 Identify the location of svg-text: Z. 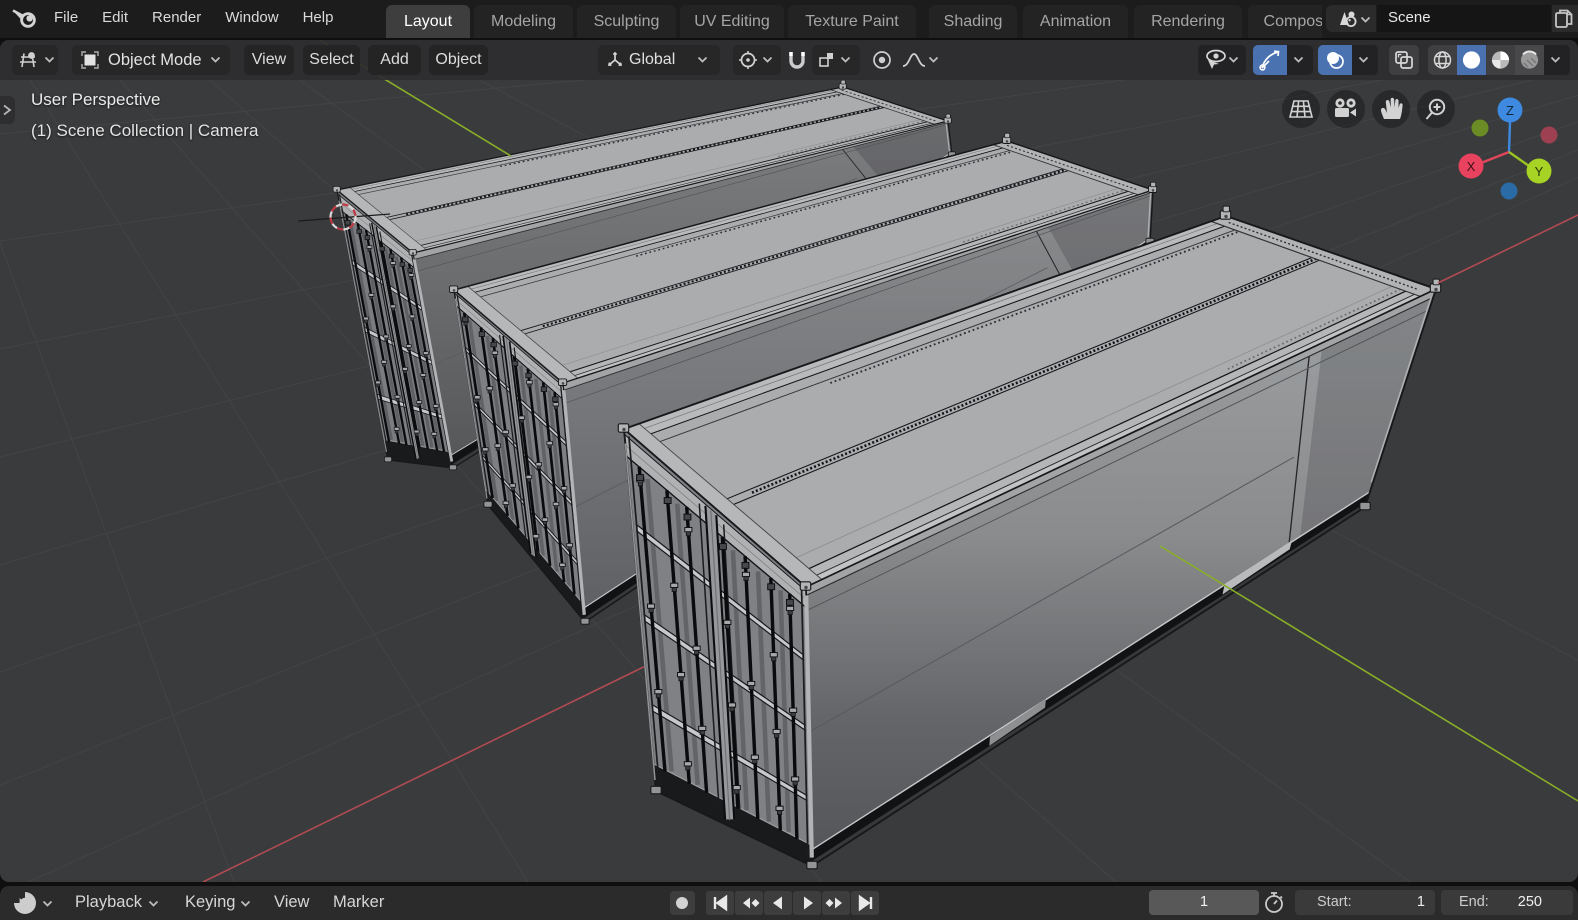
(1510, 110).